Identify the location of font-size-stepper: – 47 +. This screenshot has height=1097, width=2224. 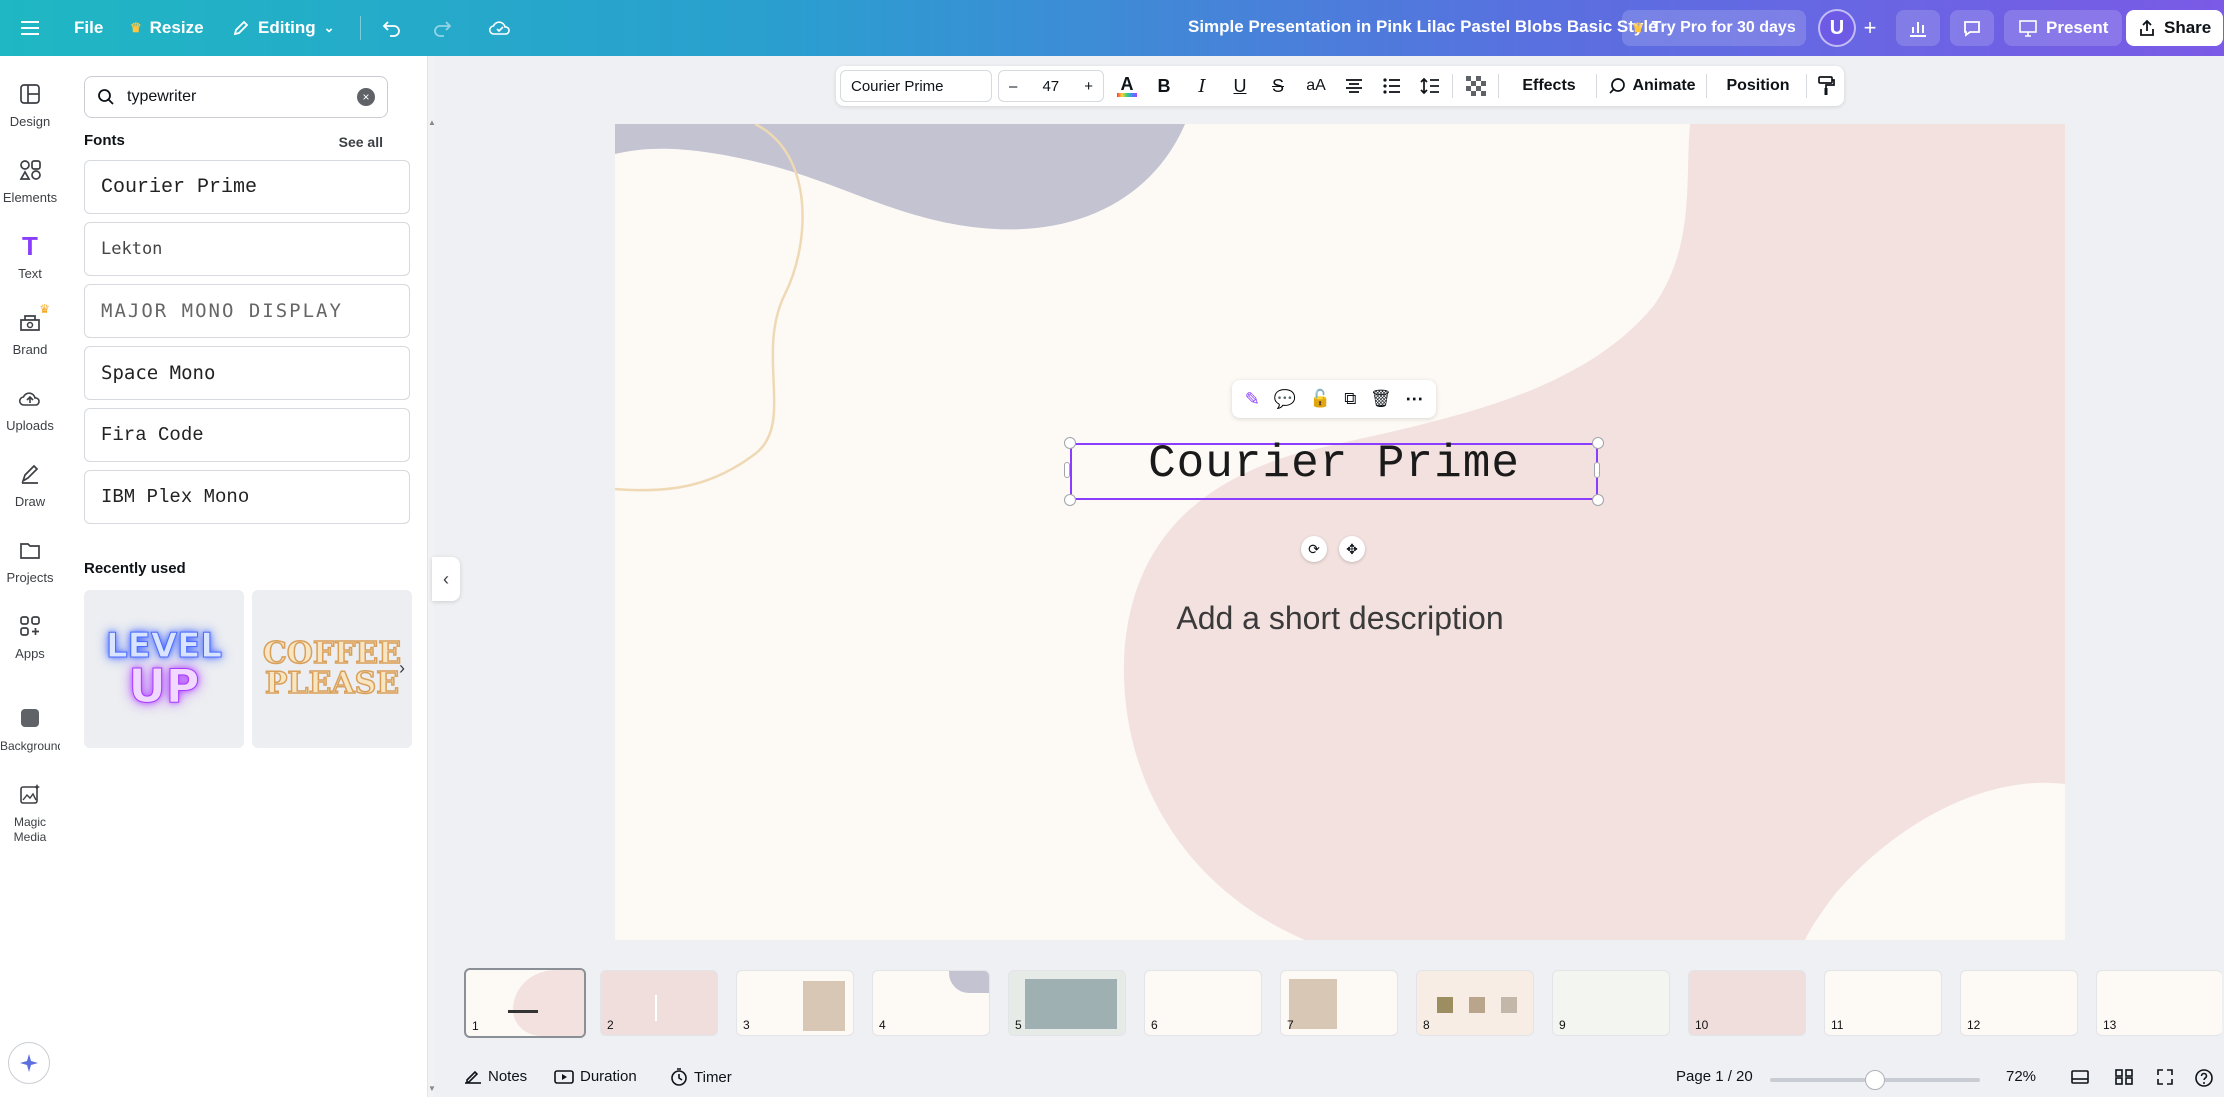
(1051, 86).